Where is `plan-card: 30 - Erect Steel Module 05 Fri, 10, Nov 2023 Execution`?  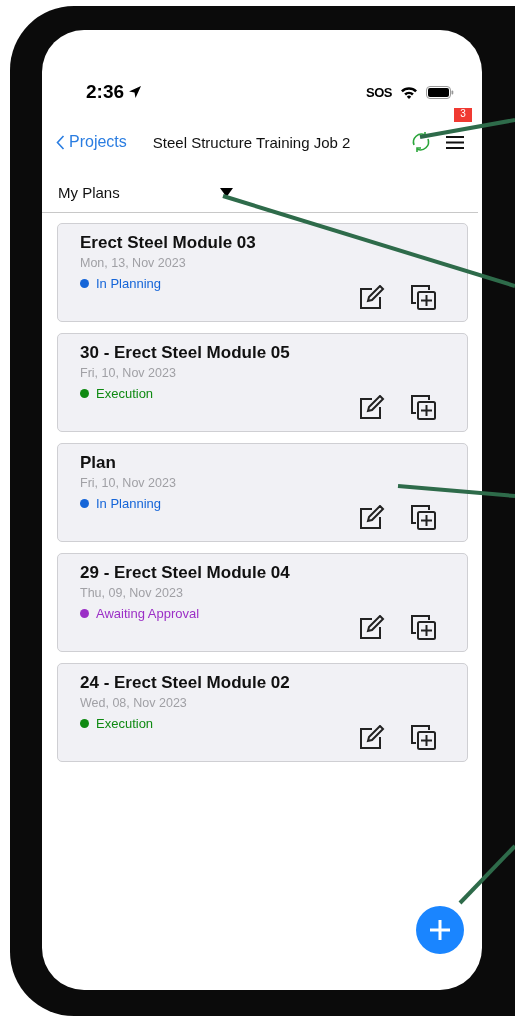
plan-card: 30 - Erect Steel Module 05 Fri, 10, Nov 2023 Execution is located at coordinates (262, 382).